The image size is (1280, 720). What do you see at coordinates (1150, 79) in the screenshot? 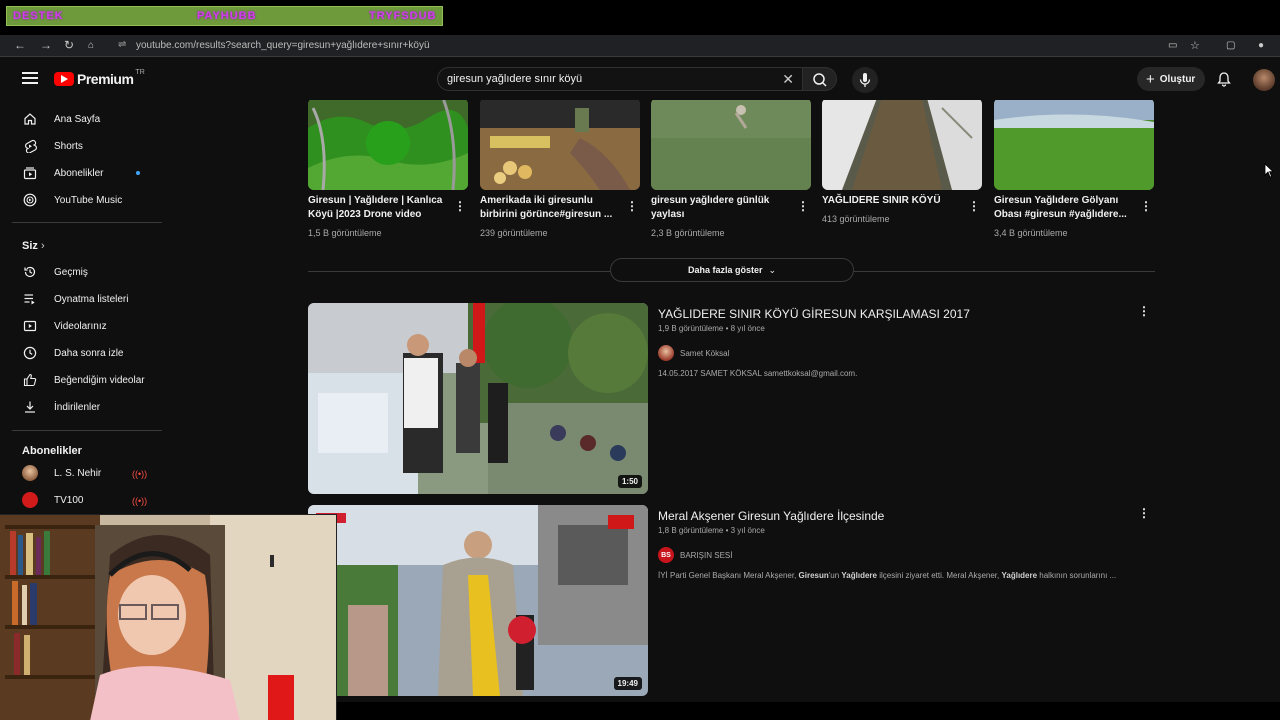
I see `plus-icon: +` at bounding box center [1150, 79].